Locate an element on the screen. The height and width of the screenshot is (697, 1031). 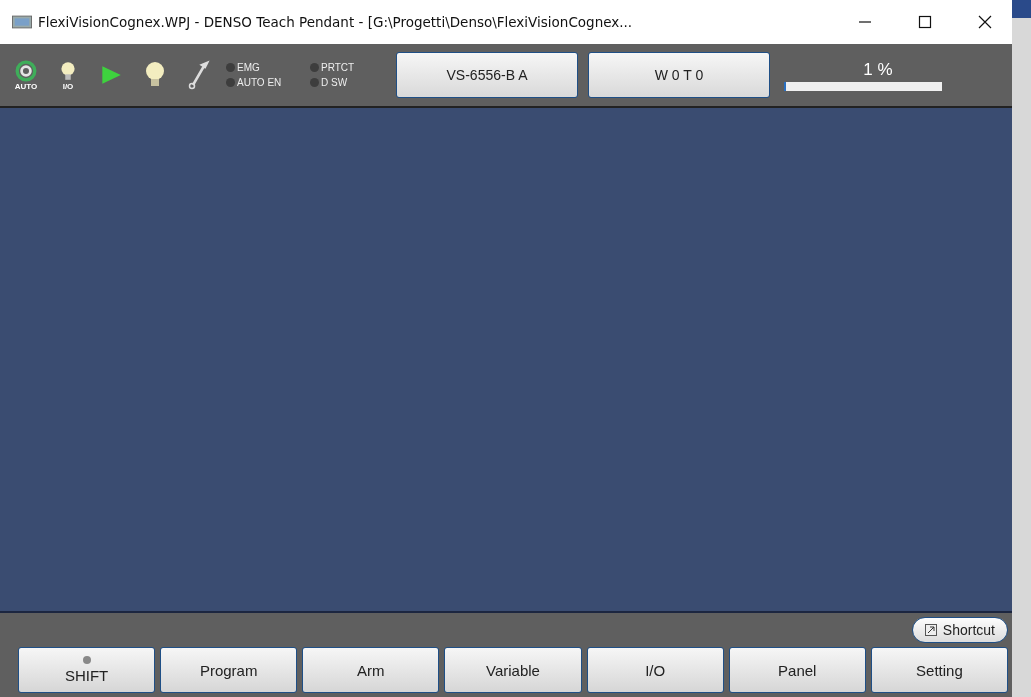
maximize-icon is located at coordinates (925, 22).